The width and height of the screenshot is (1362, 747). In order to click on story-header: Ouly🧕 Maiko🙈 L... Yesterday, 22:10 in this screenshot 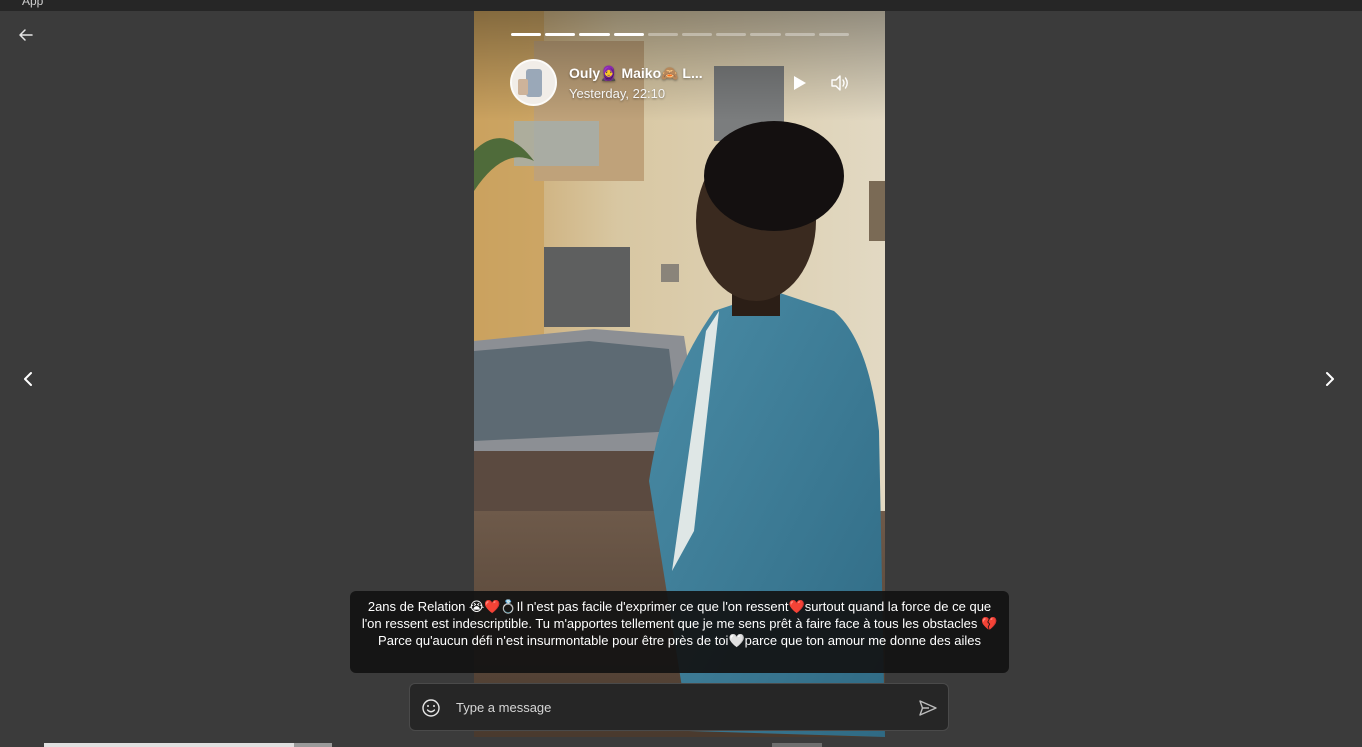, I will do `click(680, 84)`.